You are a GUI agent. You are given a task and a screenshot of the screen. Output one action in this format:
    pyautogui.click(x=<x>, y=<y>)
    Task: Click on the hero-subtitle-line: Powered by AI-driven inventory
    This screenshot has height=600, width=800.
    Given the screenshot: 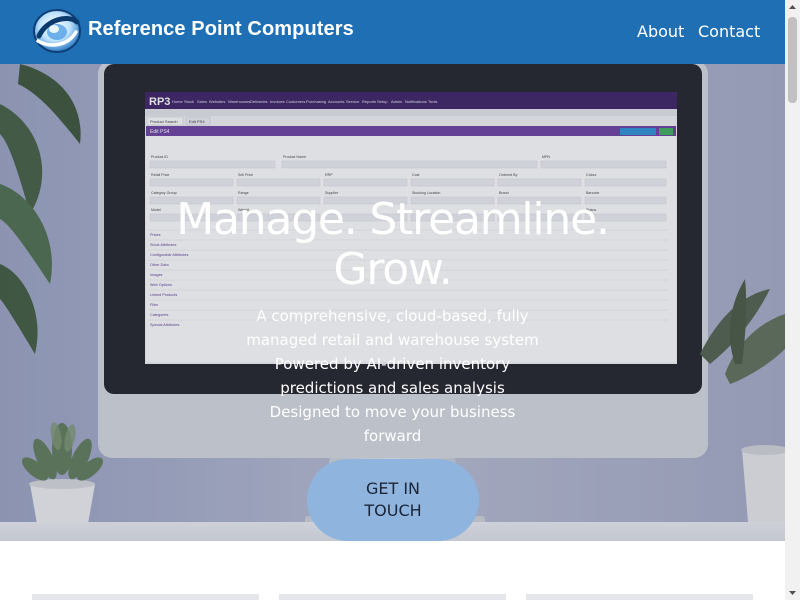 What is the action you would take?
    pyautogui.click(x=392, y=364)
    